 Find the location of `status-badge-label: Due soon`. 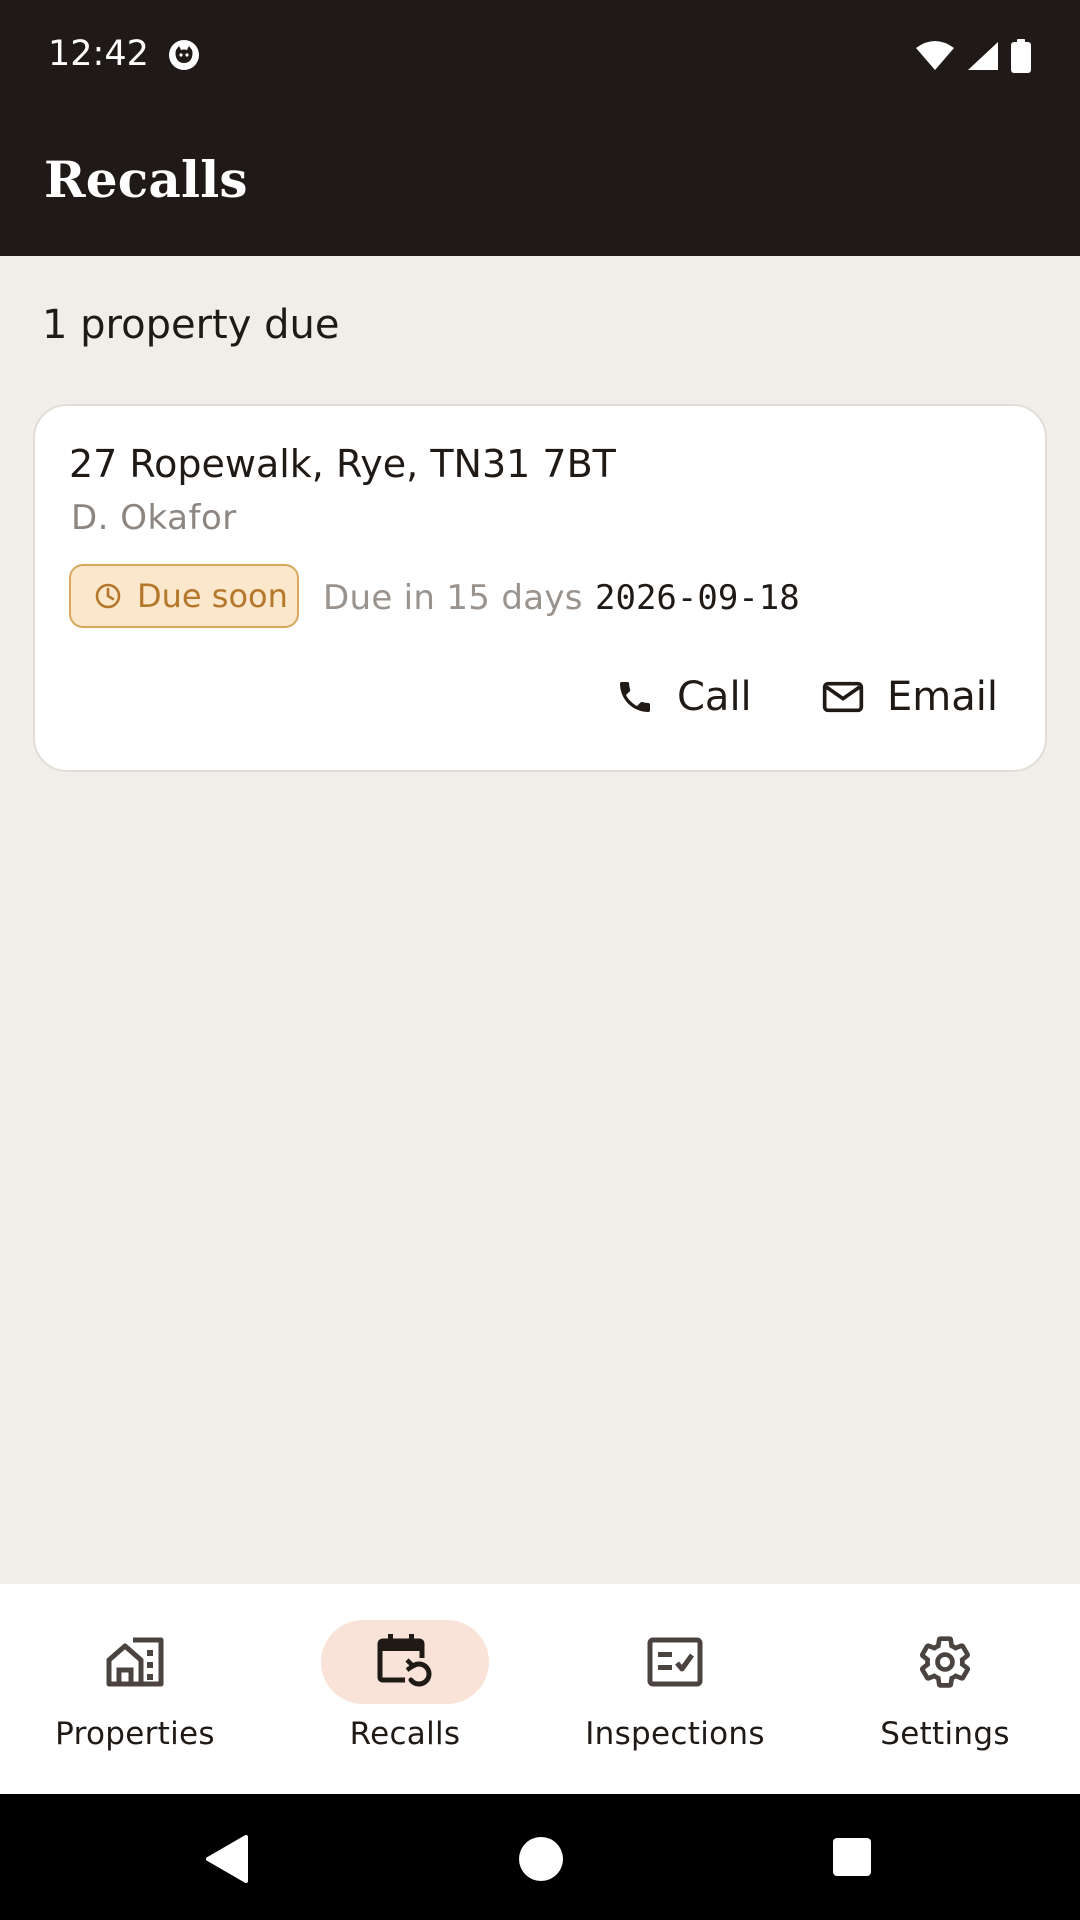

status-badge-label: Due soon is located at coordinates (212, 596).